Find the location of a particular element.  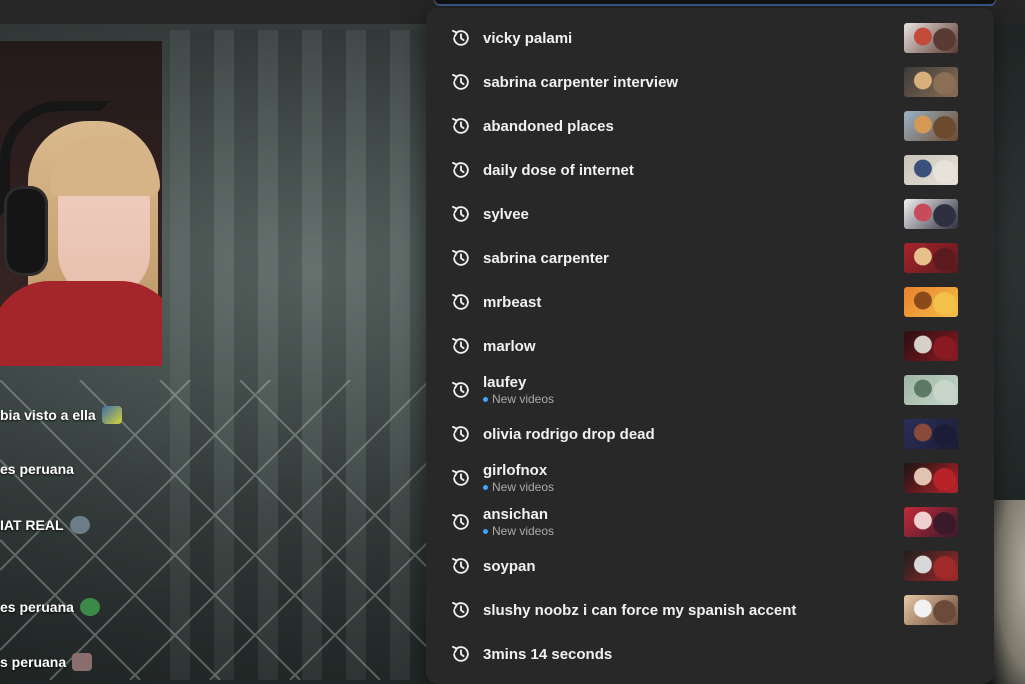

search-history-item: laufey New videos is located at coordinates (710, 390).